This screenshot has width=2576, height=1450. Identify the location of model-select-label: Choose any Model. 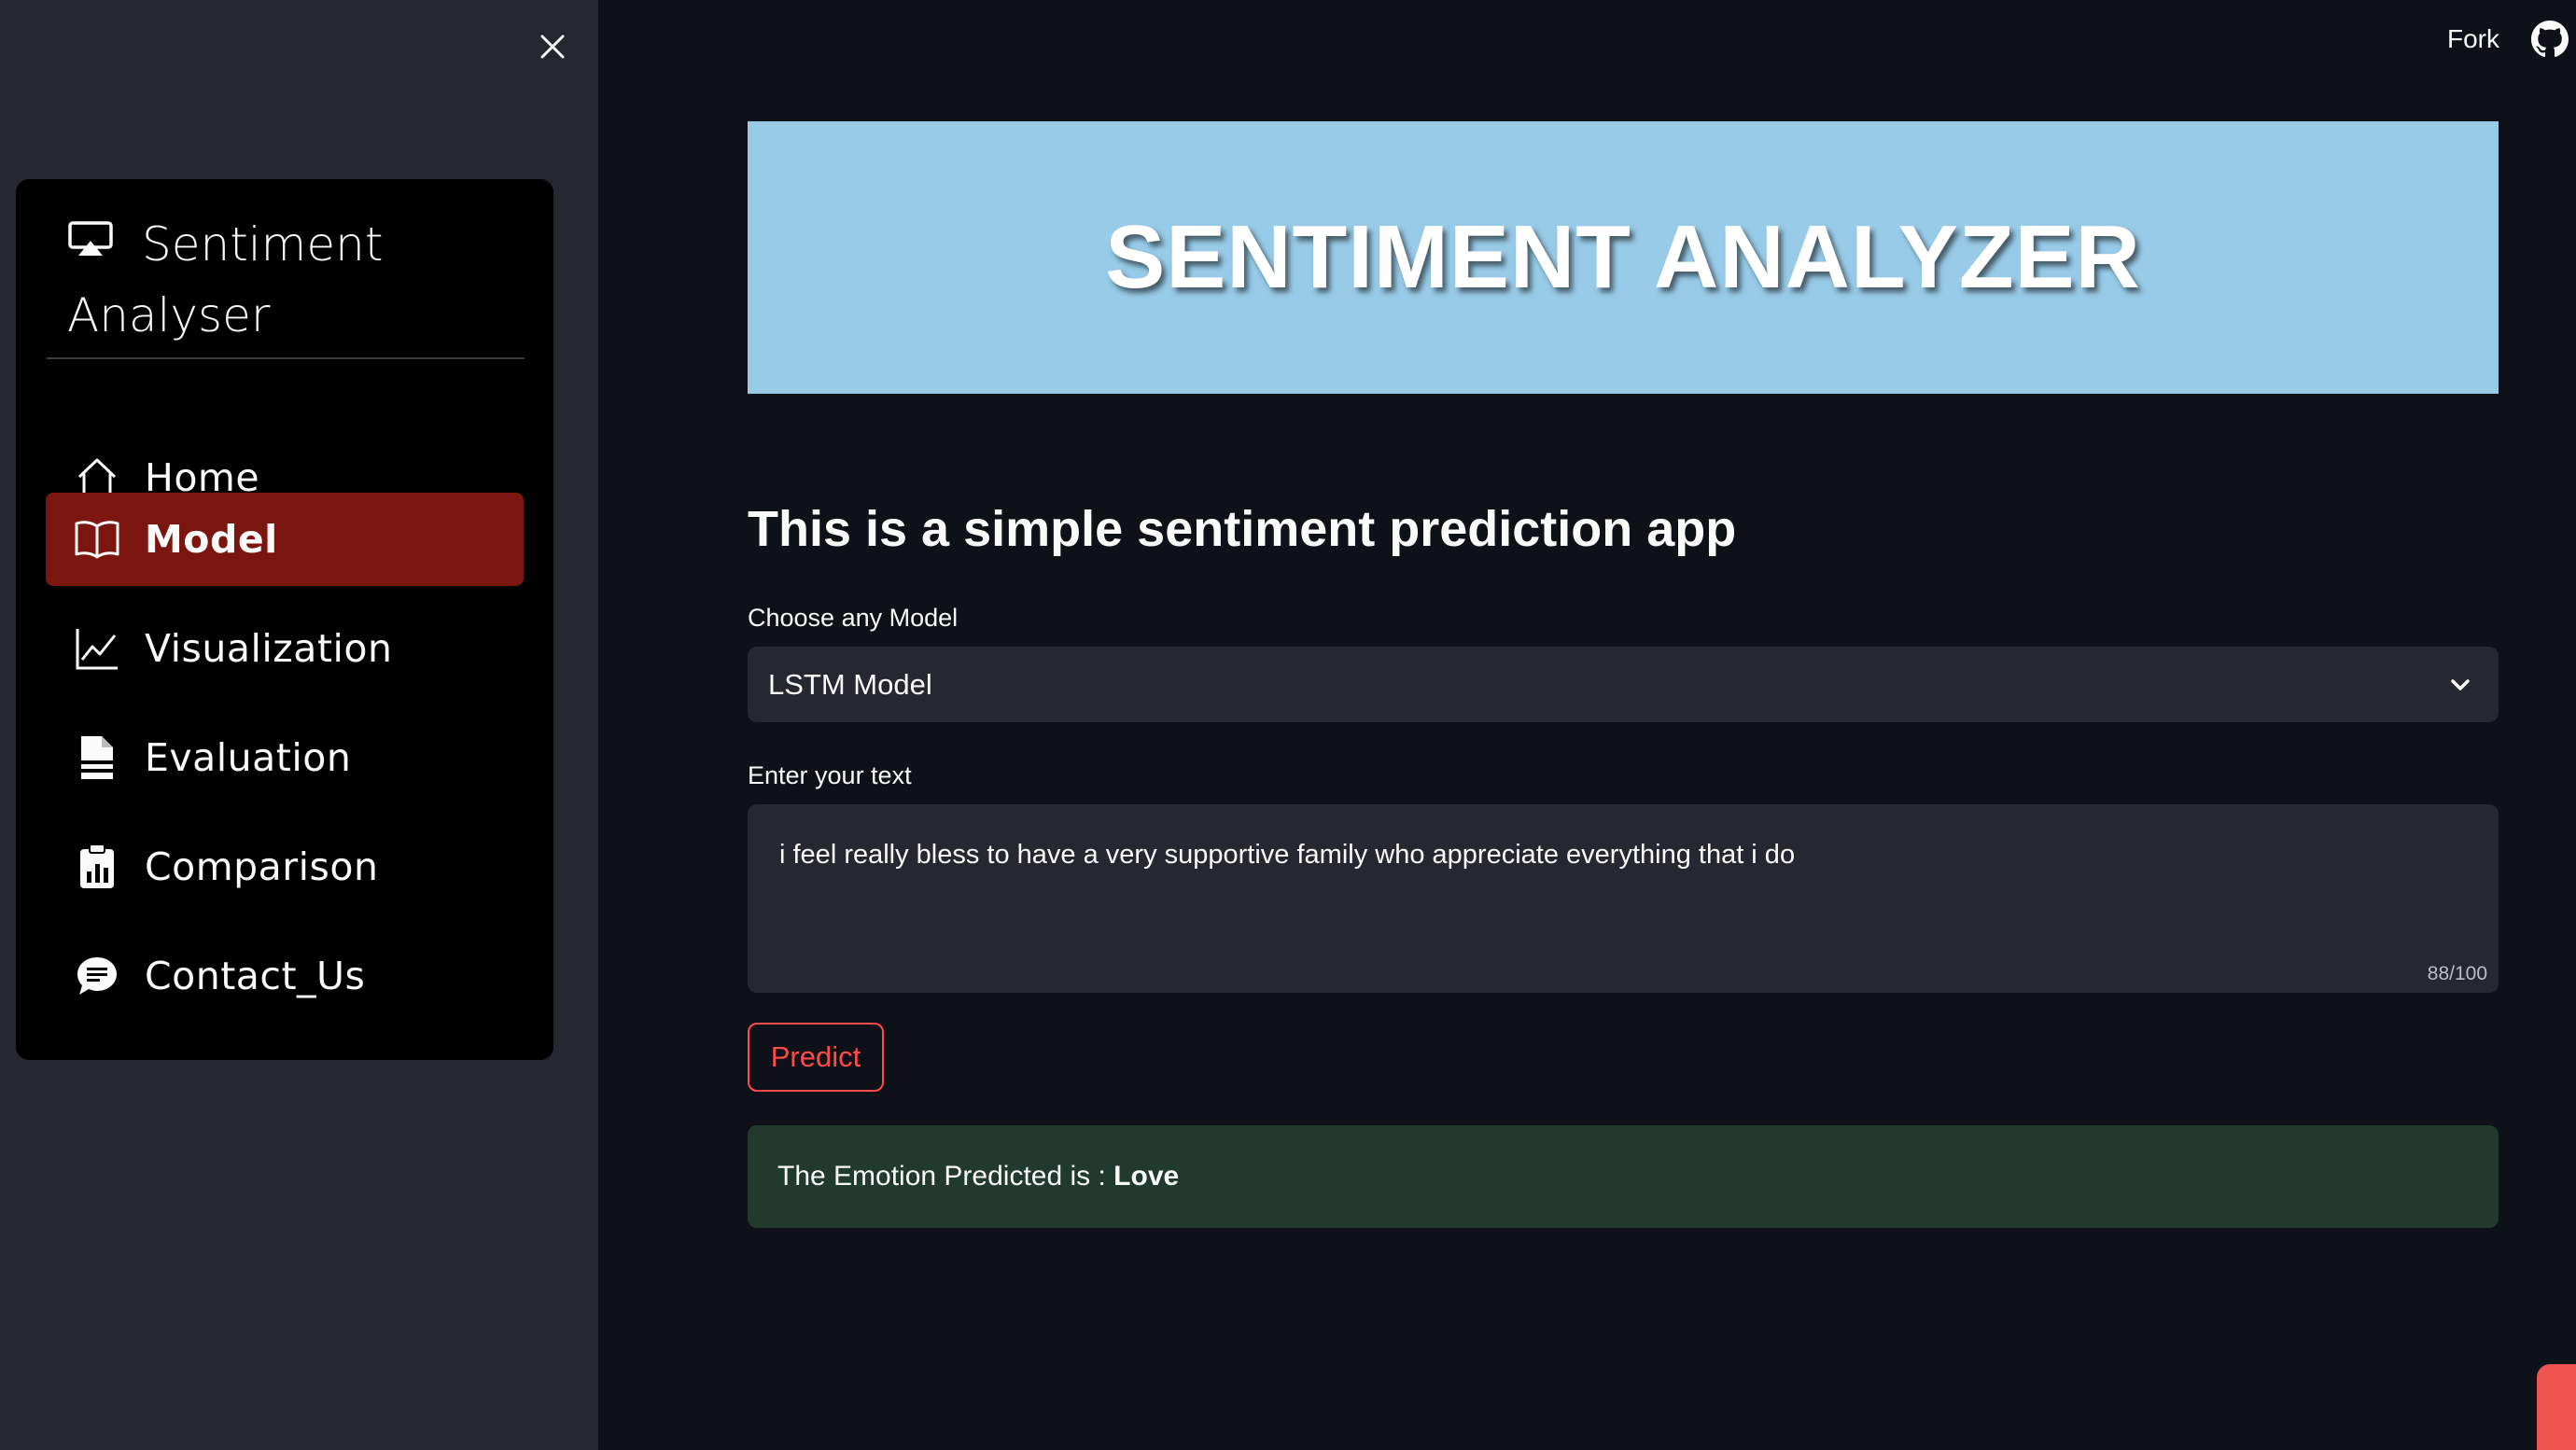
(853, 618).